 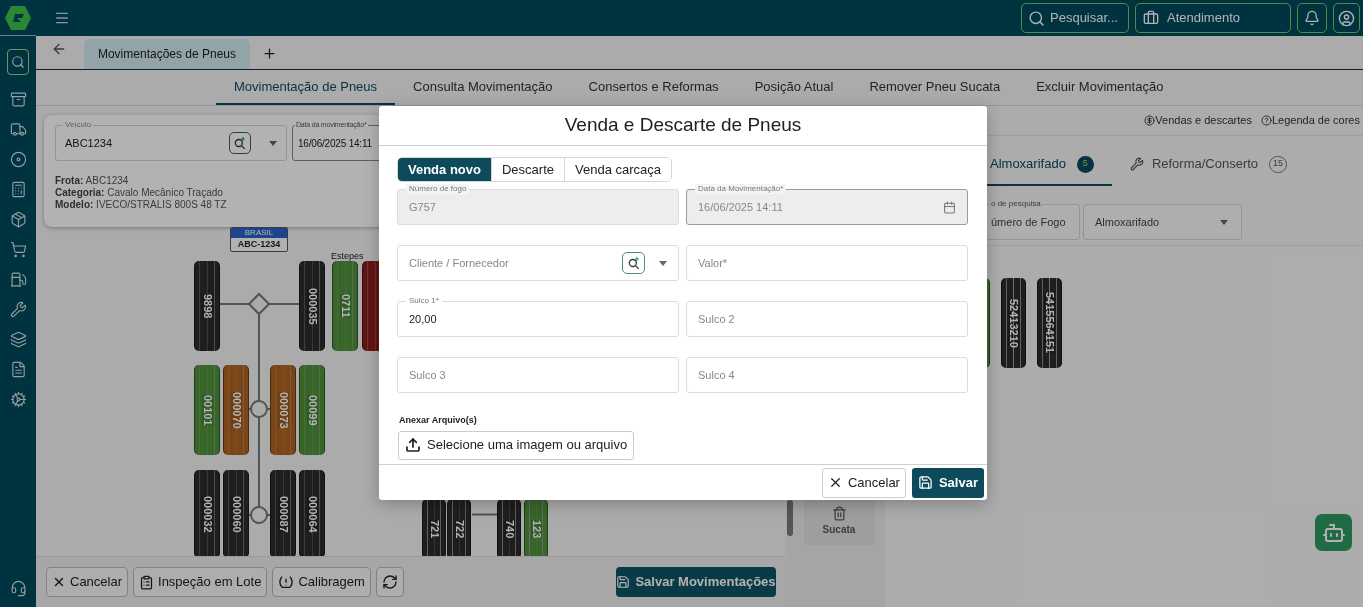 I want to click on refresh-button, so click(x=389, y=582).